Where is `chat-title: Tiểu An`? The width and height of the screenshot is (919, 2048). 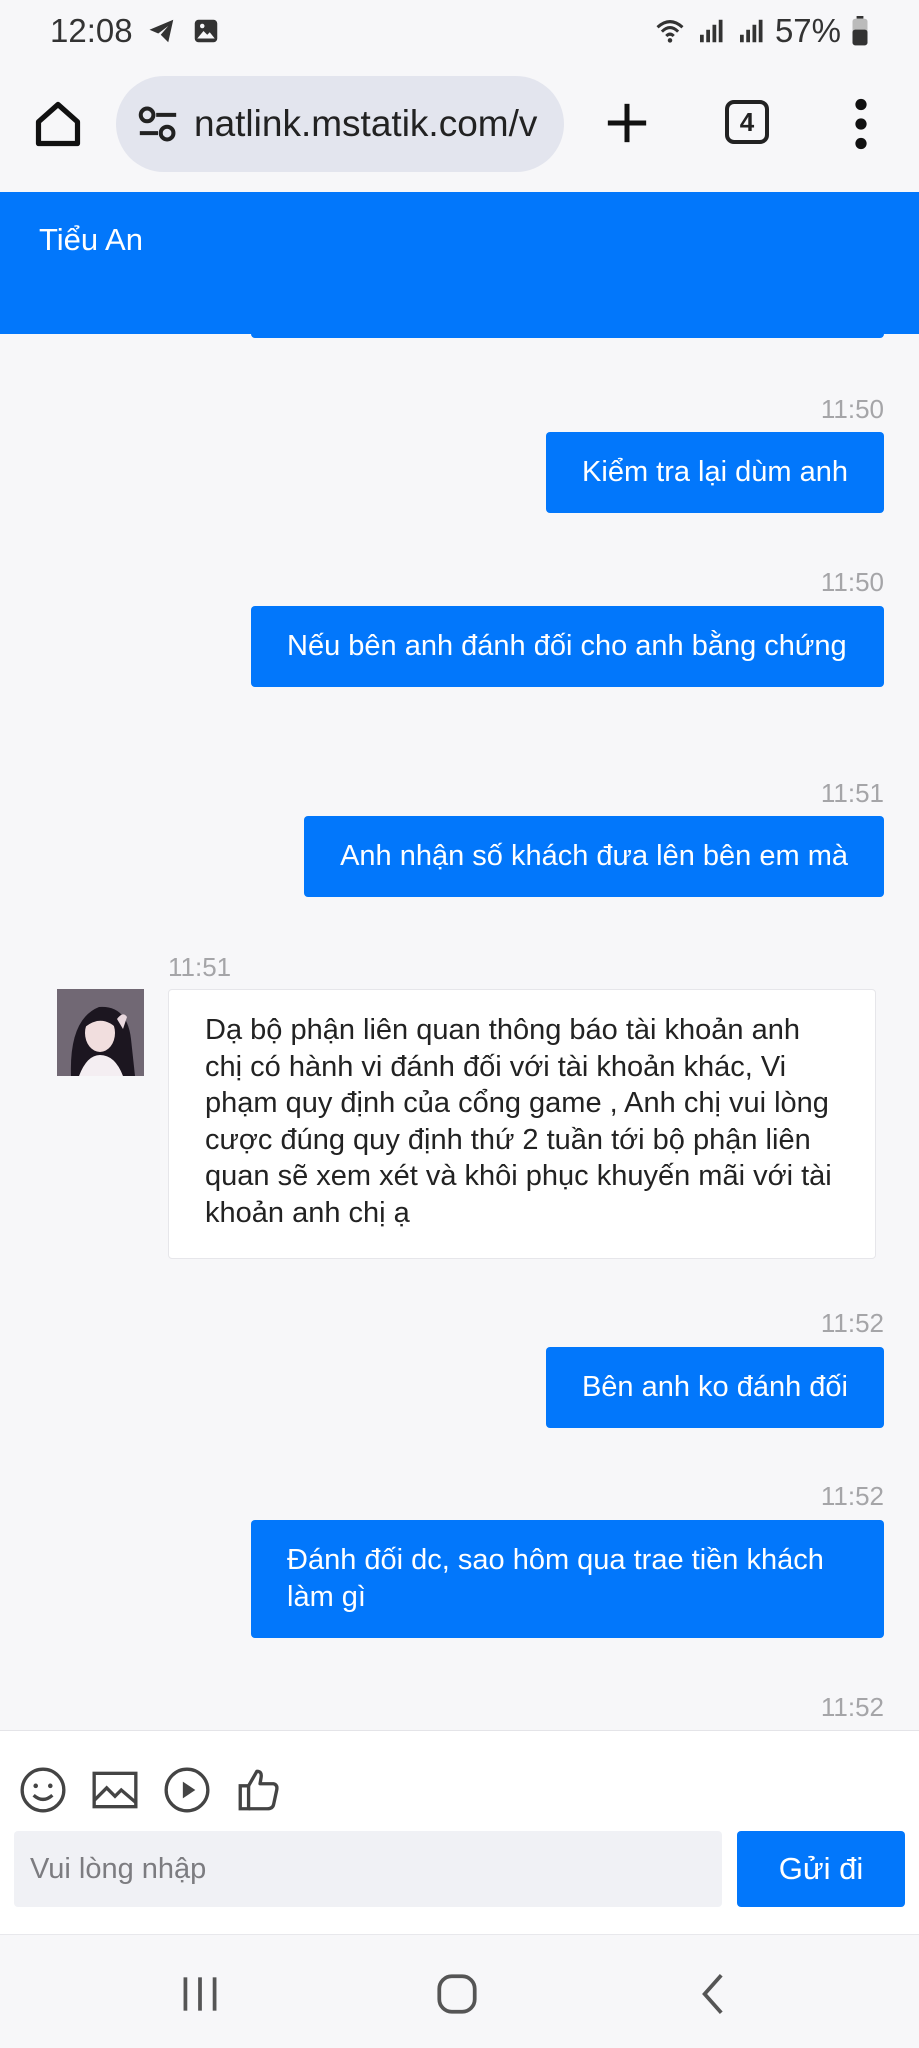
chat-title: Tiểu An is located at coordinates (91, 239).